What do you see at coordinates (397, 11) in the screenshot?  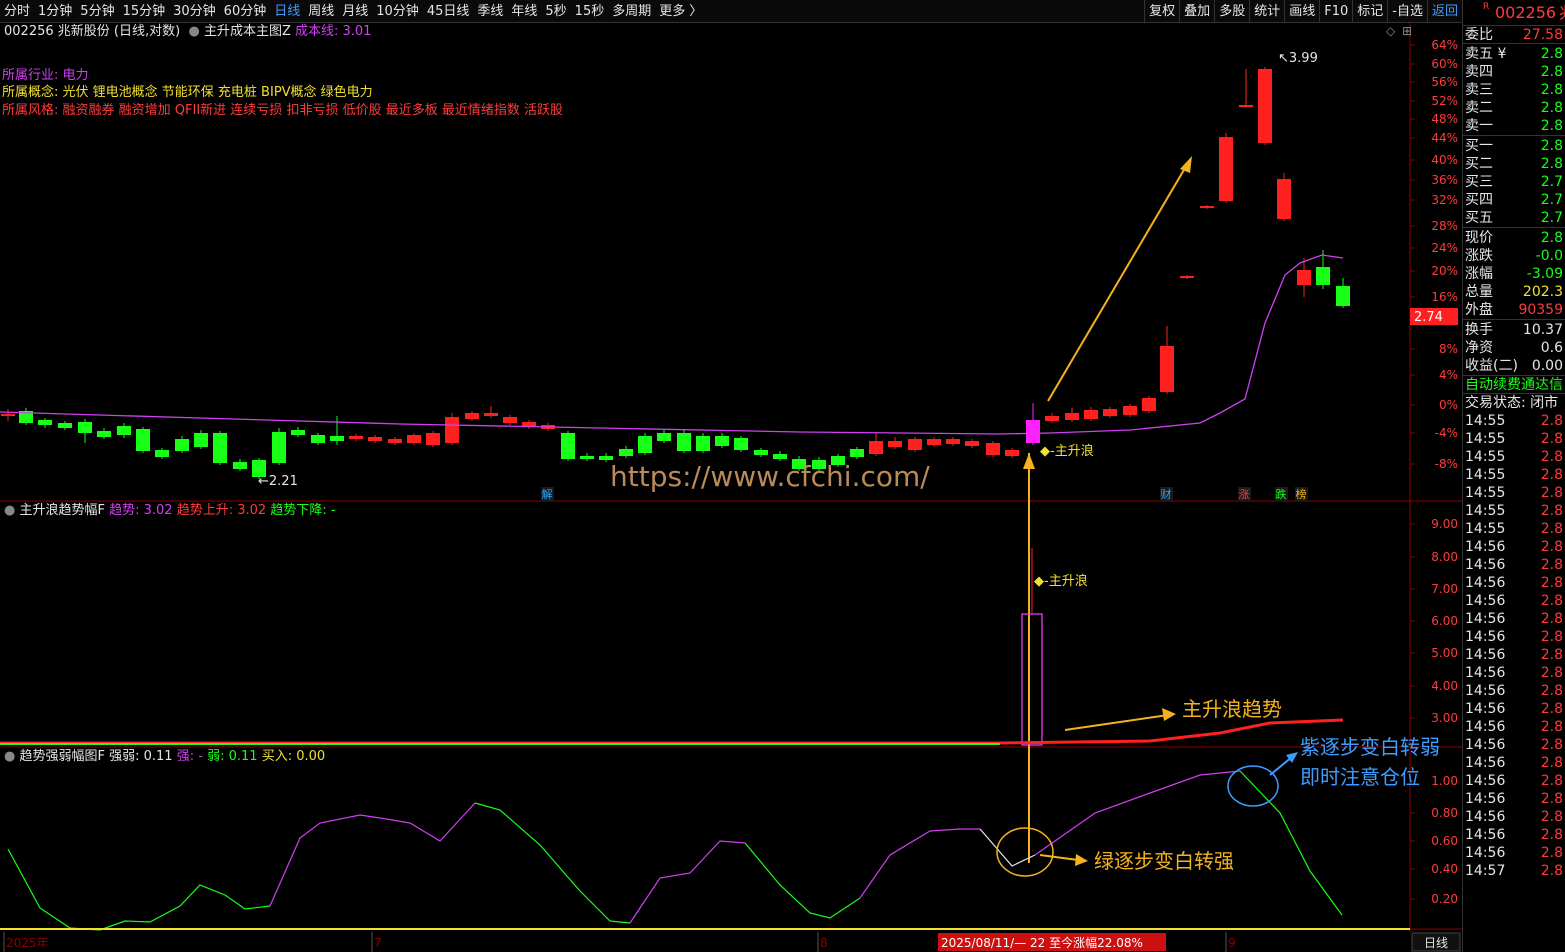 I see `period-tab: 10分钟` at bounding box center [397, 11].